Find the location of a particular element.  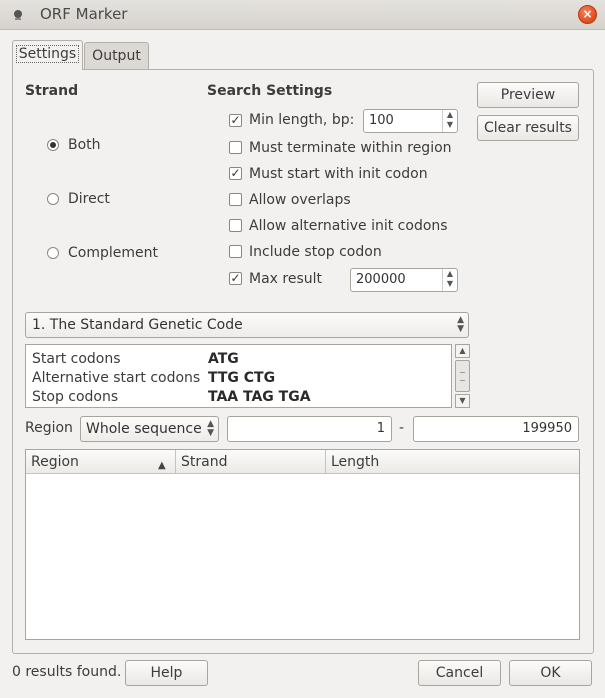

sort-ascending-icon: ▲ is located at coordinates (162, 465).